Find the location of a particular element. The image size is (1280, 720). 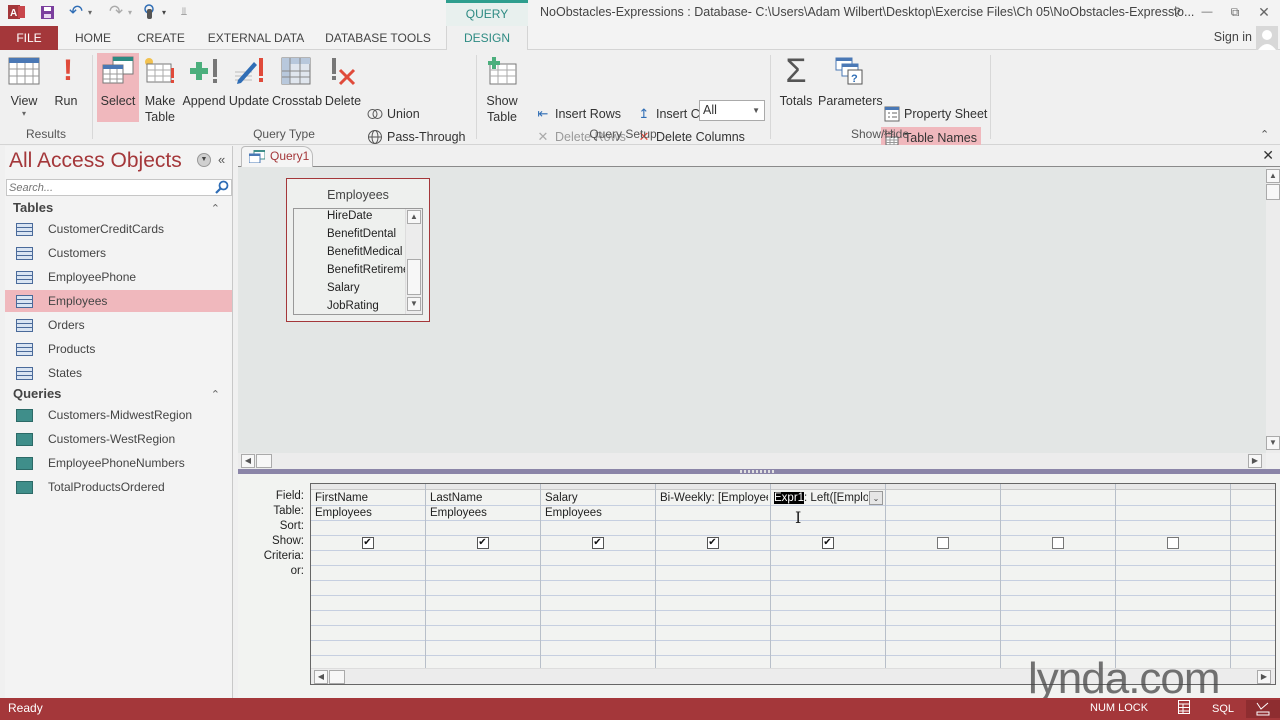

field-cell: Salary is located at coordinates (599, 498).